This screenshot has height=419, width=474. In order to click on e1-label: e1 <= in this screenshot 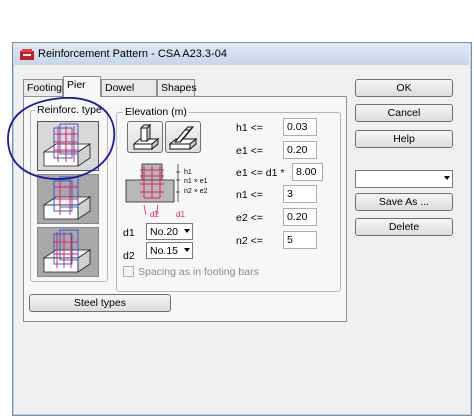, I will do `click(249, 151)`.